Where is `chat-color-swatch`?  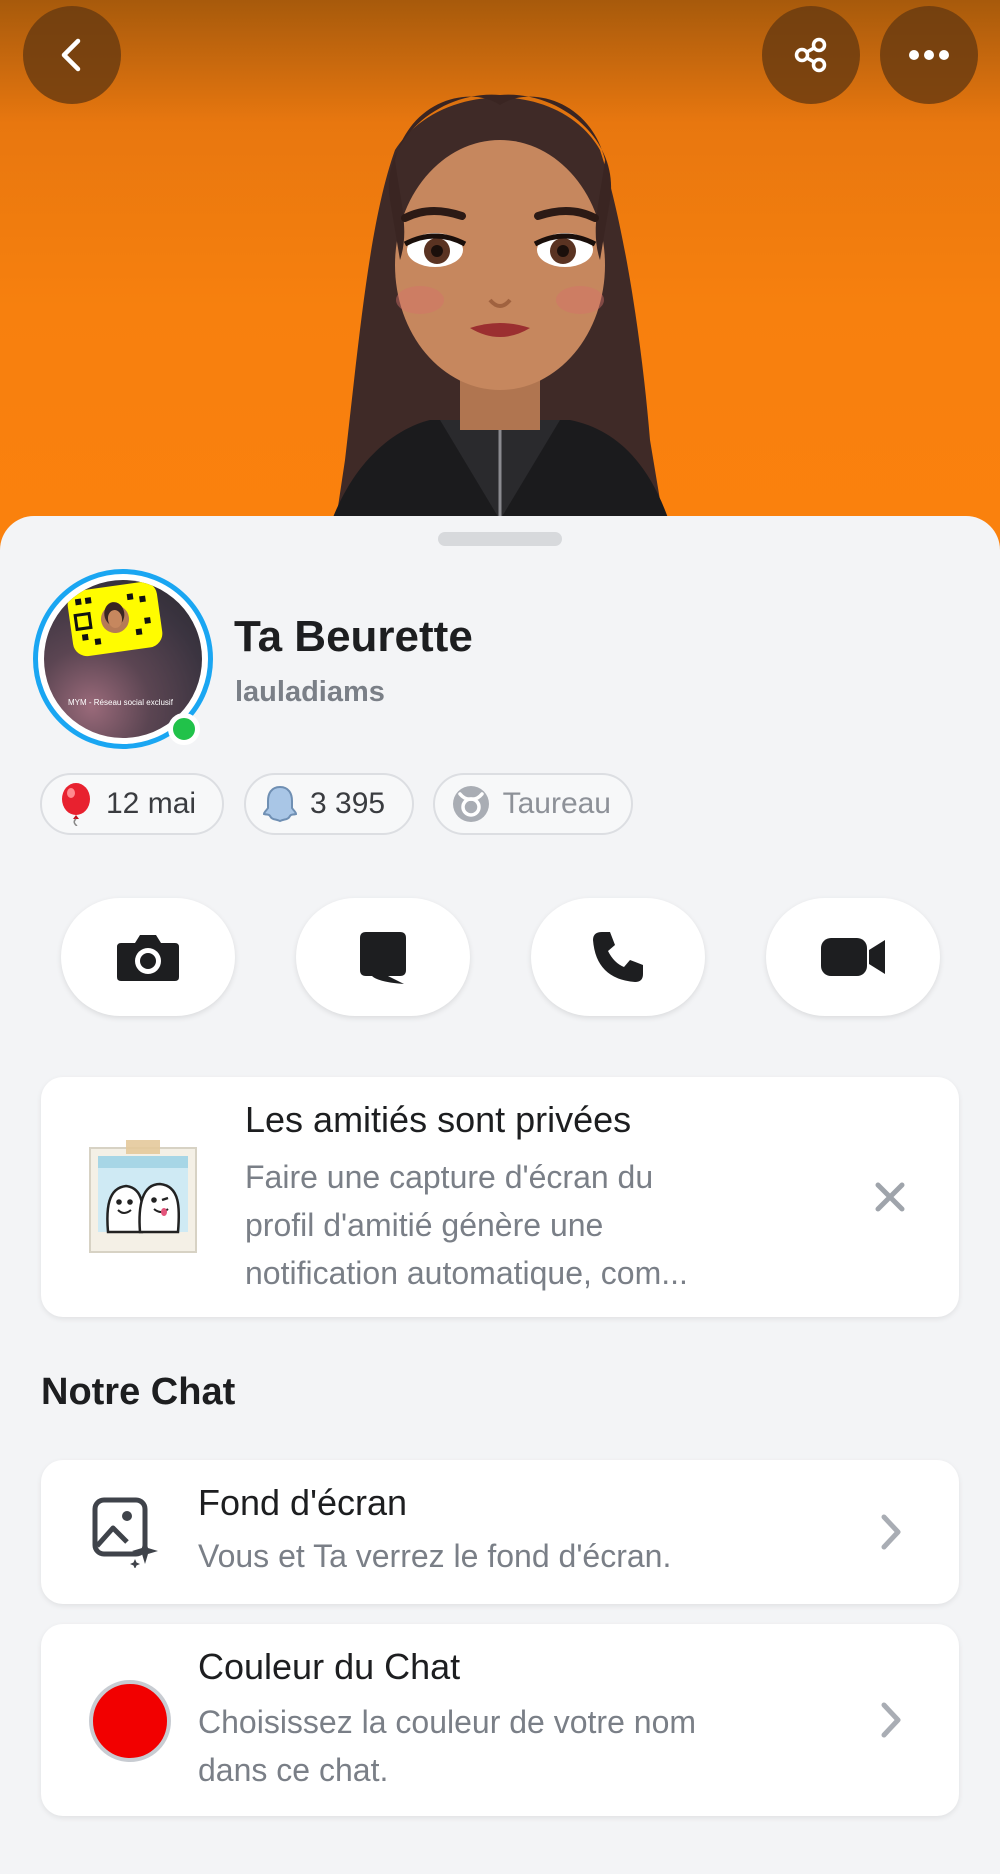 chat-color-swatch is located at coordinates (130, 1721).